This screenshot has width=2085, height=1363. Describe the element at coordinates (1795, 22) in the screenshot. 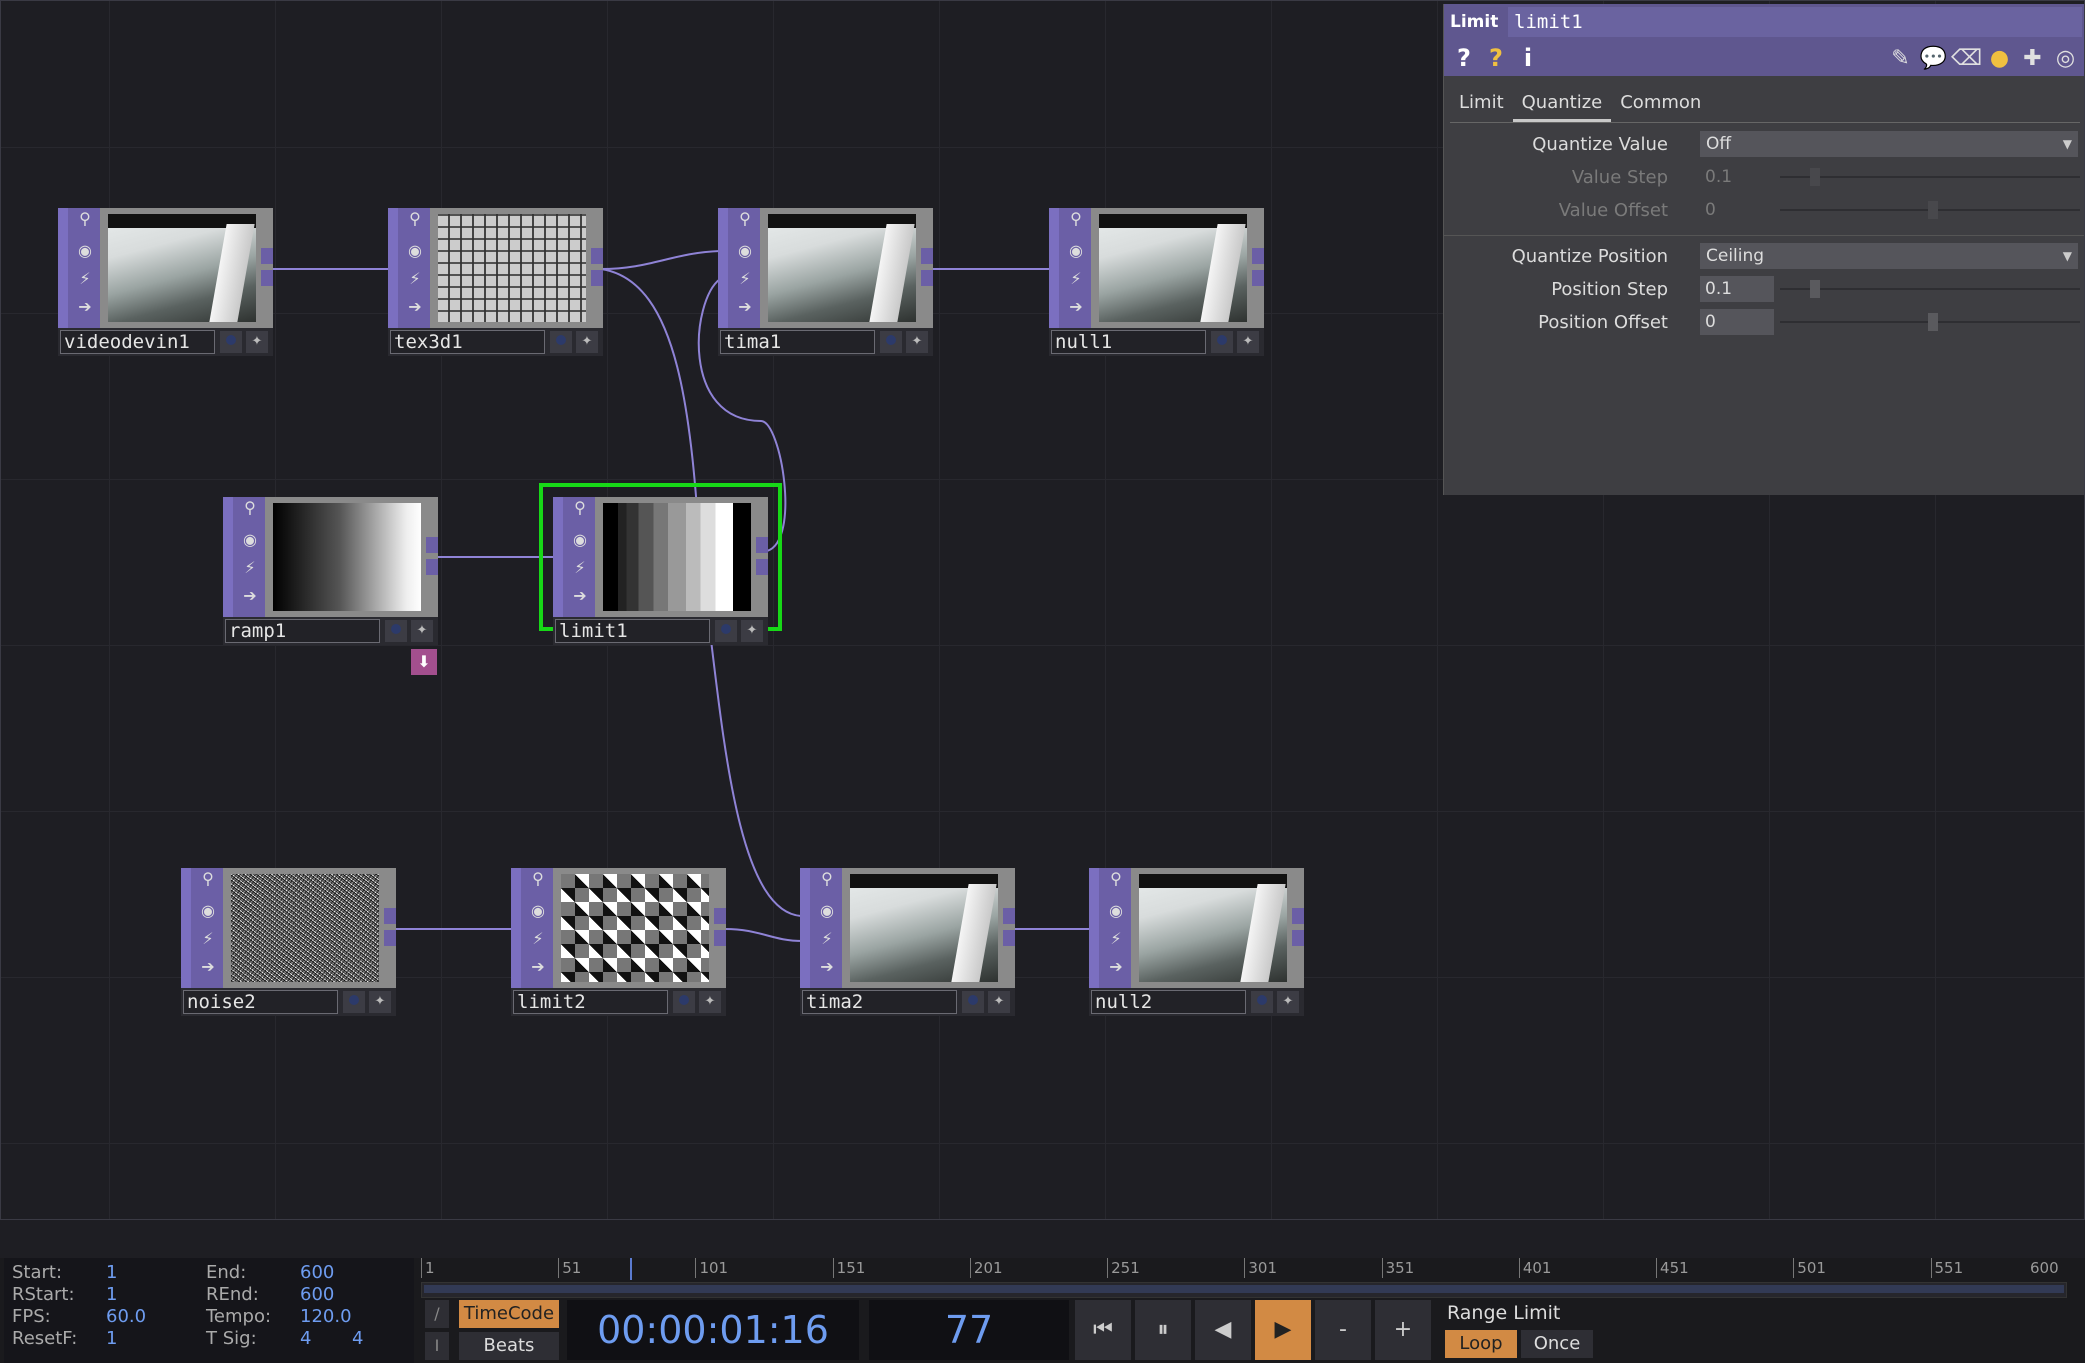

I see `operator-name-field: limit1` at that location.